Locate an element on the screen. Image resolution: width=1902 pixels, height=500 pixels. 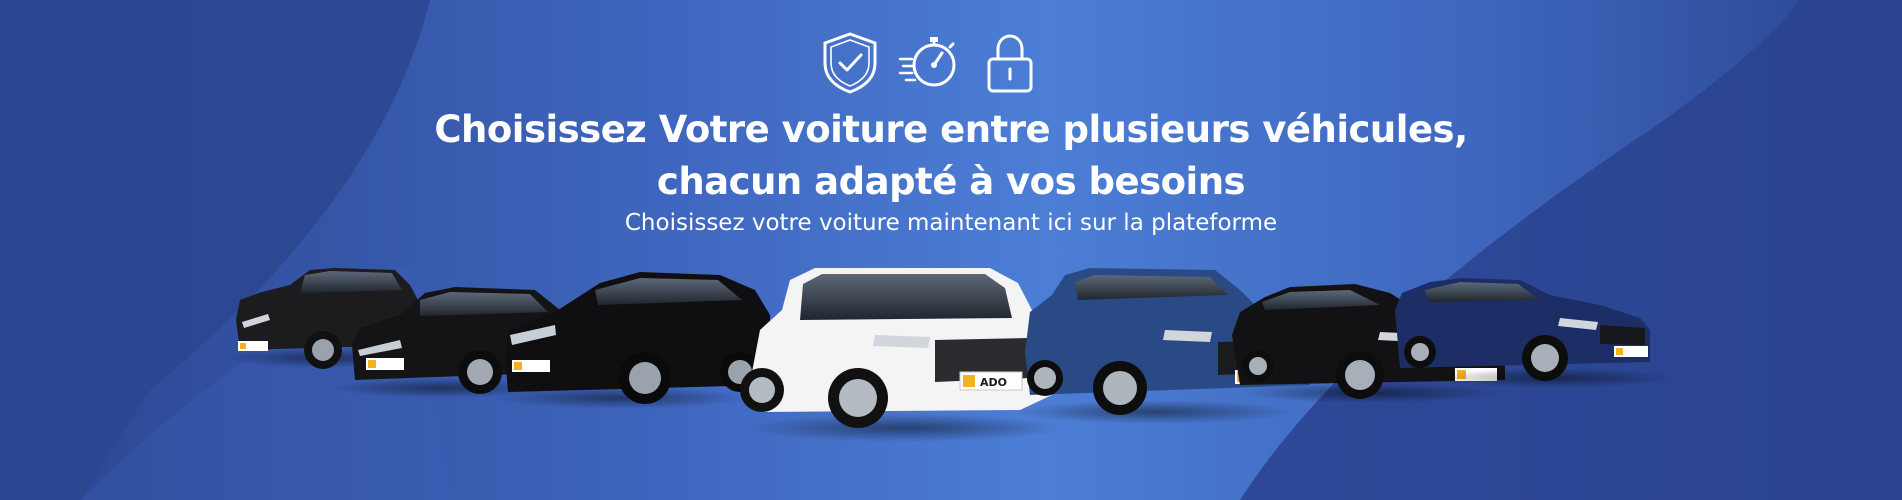
car-hyundai-tucson: ADO is located at coordinates (902, 355).